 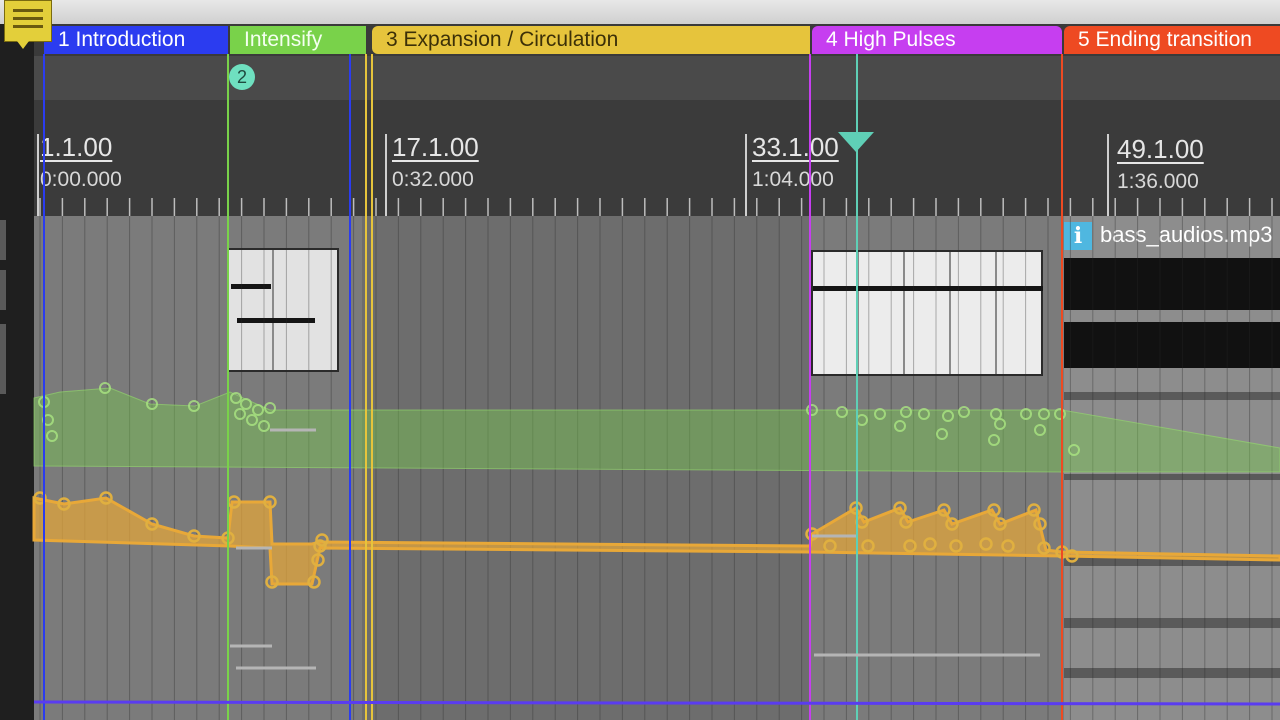 I want to click on note-icon, so click(x=28, y=24).